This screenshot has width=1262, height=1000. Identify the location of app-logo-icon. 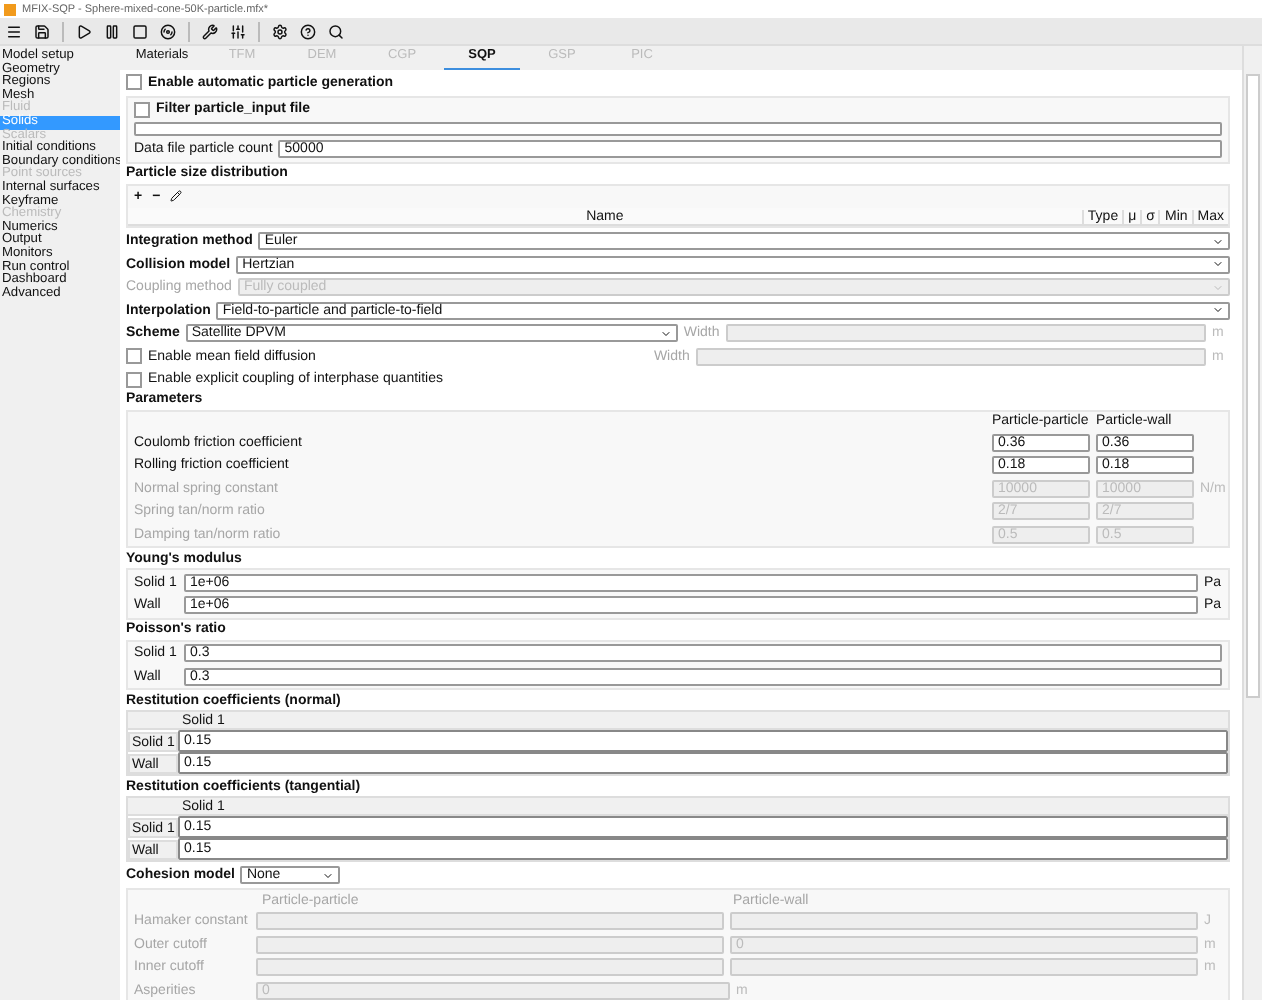
(10, 9).